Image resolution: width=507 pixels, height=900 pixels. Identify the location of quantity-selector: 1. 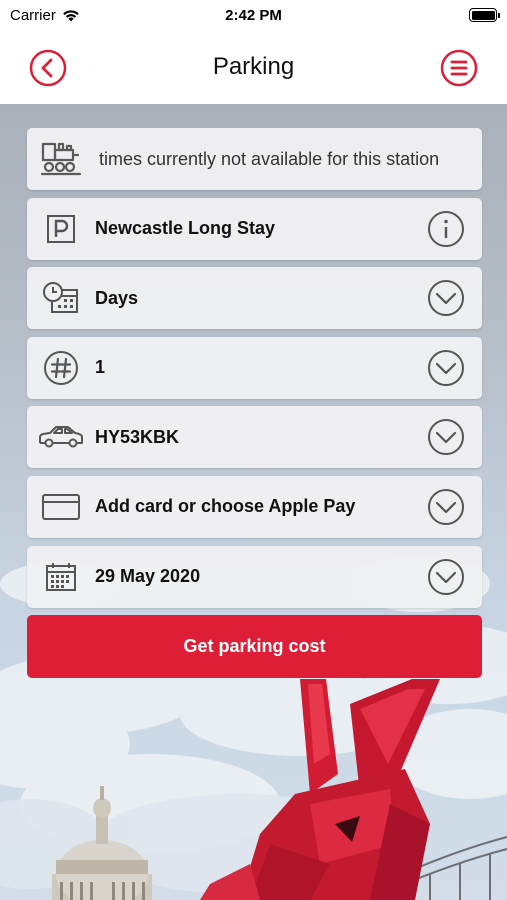
(254, 367).